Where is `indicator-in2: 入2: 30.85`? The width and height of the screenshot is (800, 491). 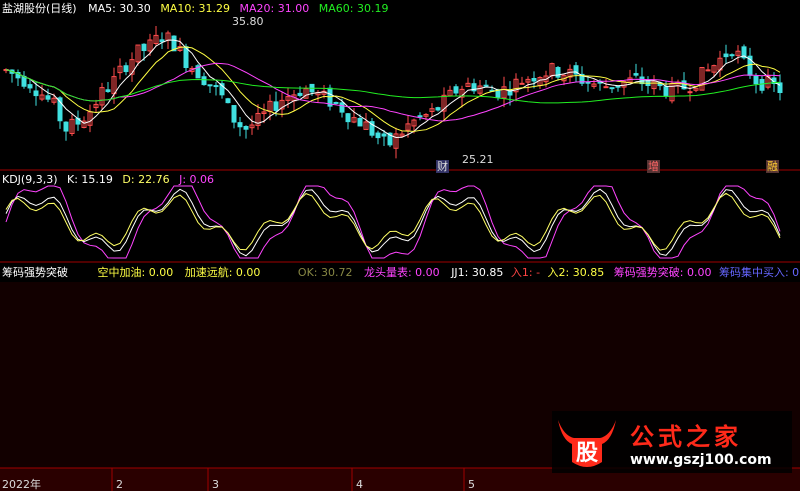 indicator-in2: 入2: 30.85 is located at coordinates (576, 272).